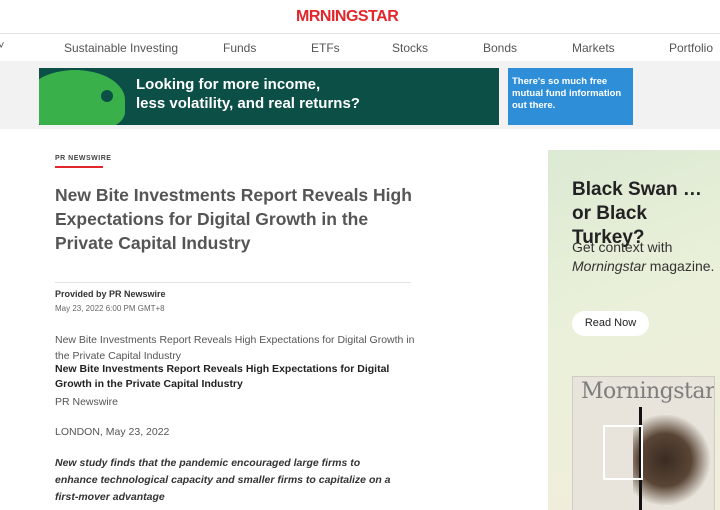 Image resolution: width=720 pixels, height=510 pixels. Describe the element at coordinates (500, 48) in the screenshot. I see `nav-item-bonds: Bonds` at that location.